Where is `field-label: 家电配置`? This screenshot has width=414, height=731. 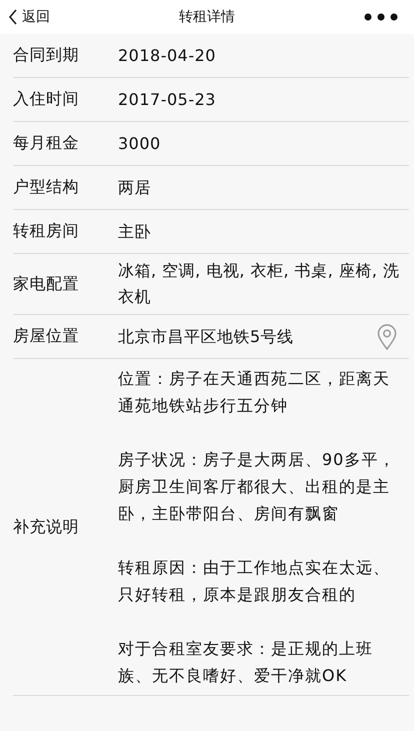 field-label: 家电配置 is located at coordinates (46, 284).